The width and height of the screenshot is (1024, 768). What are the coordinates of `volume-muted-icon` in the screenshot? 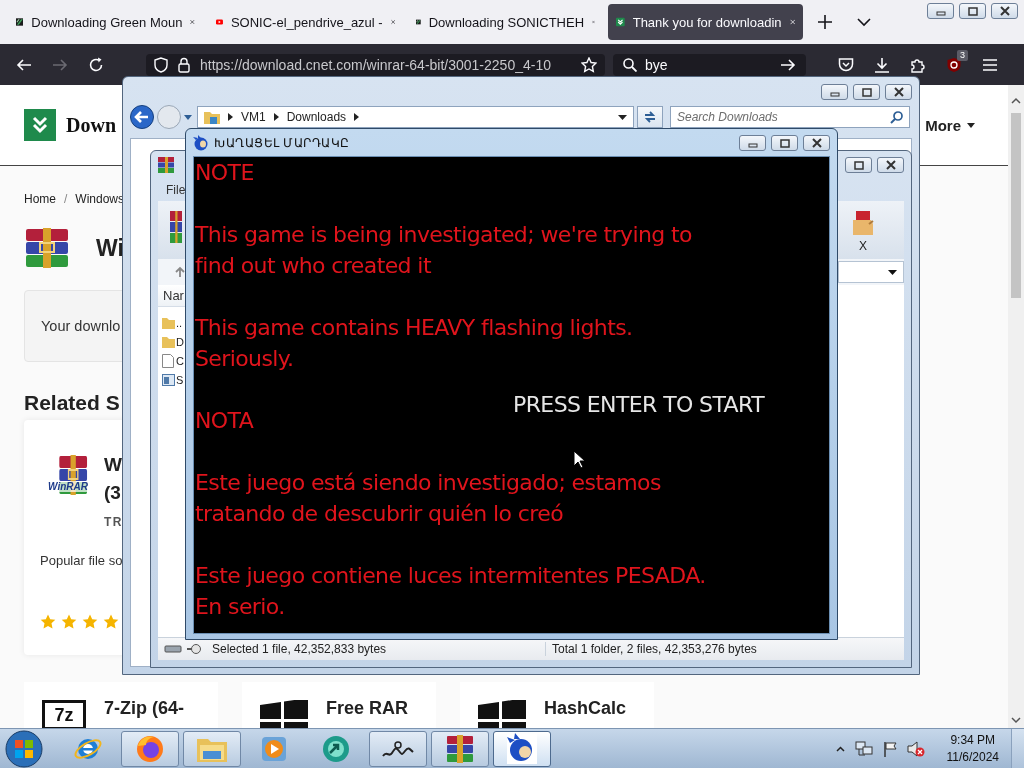 It's located at (915, 748).